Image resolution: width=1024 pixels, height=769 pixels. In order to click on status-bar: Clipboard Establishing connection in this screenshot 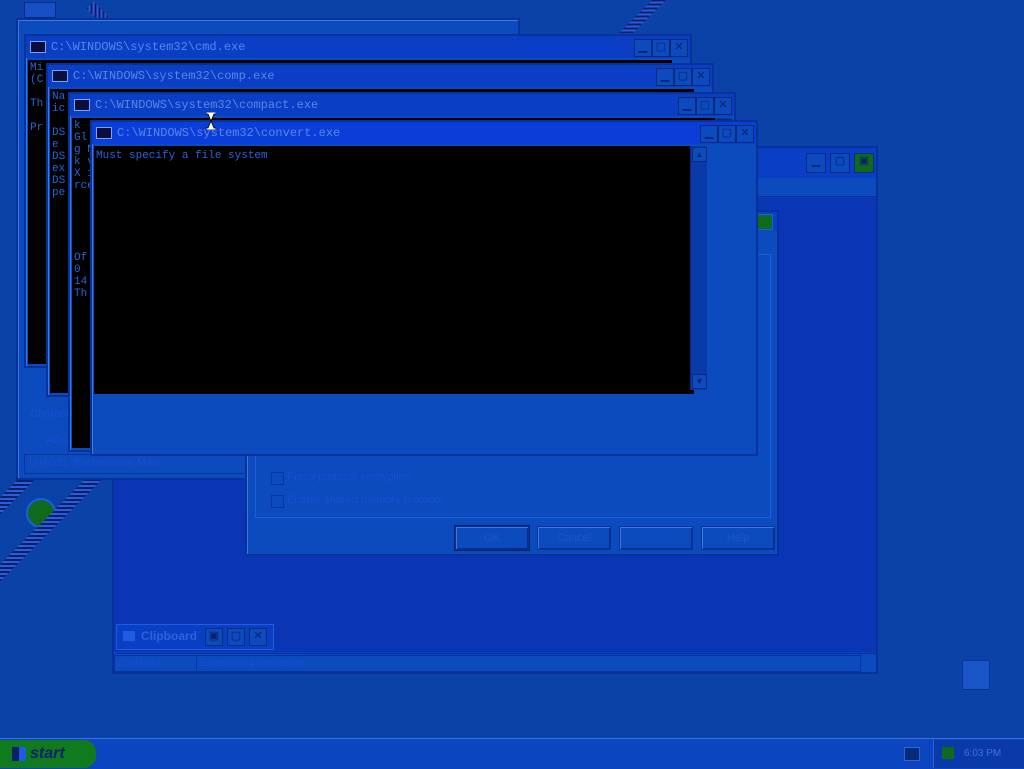, I will do `click(495, 662)`.